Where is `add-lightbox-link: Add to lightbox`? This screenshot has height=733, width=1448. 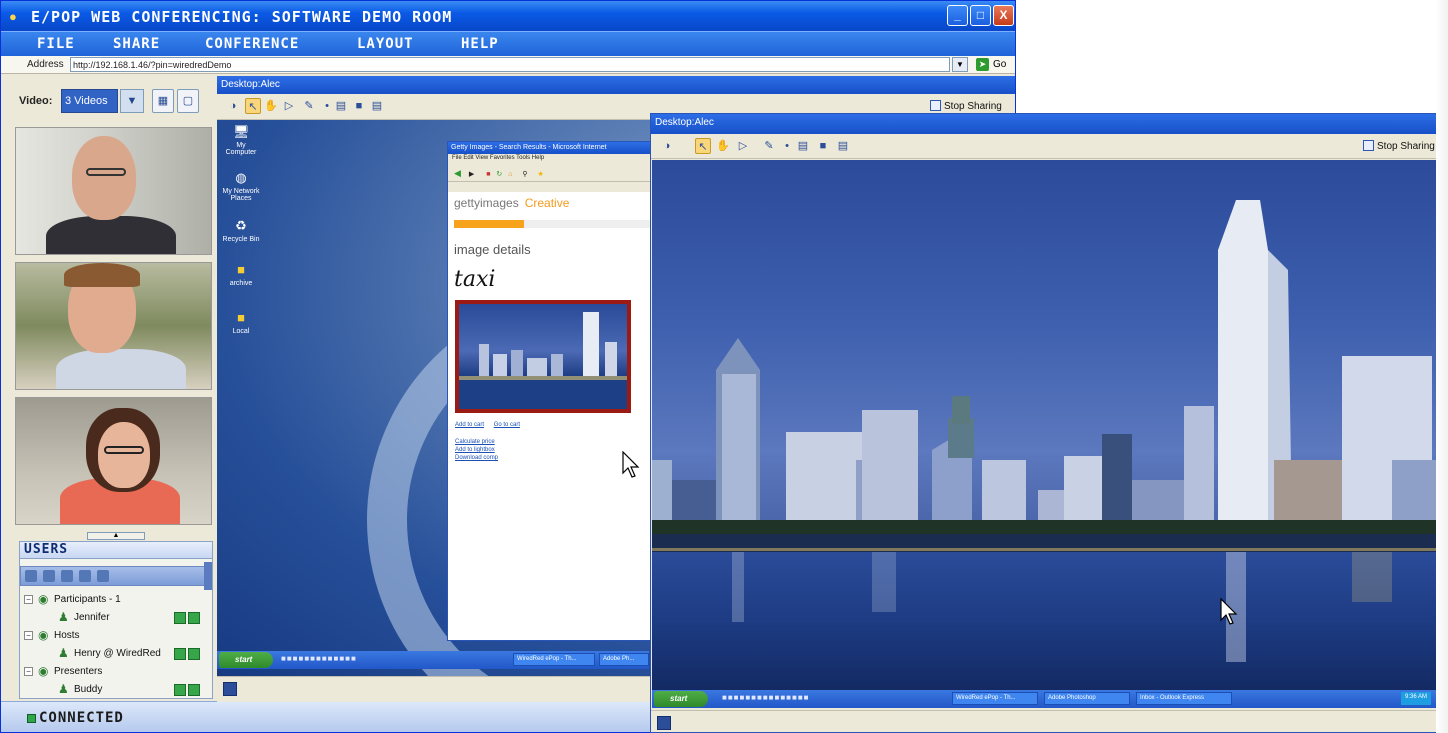 add-lightbox-link: Add to lightbox is located at coordinates (550, 450).